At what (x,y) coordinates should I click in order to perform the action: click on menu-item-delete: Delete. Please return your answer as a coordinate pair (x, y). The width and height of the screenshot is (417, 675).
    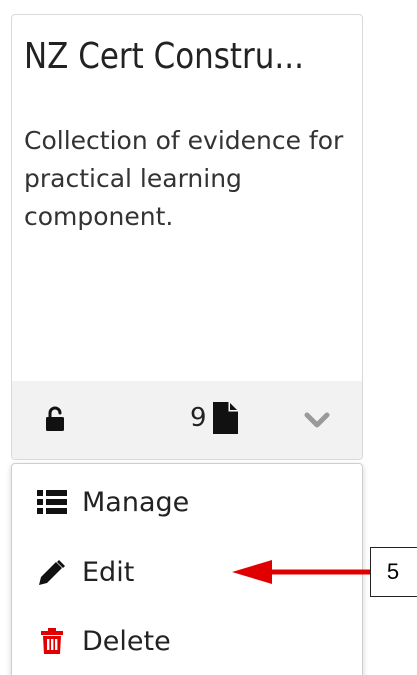
    Looking at the image, I should click on (187, 641).